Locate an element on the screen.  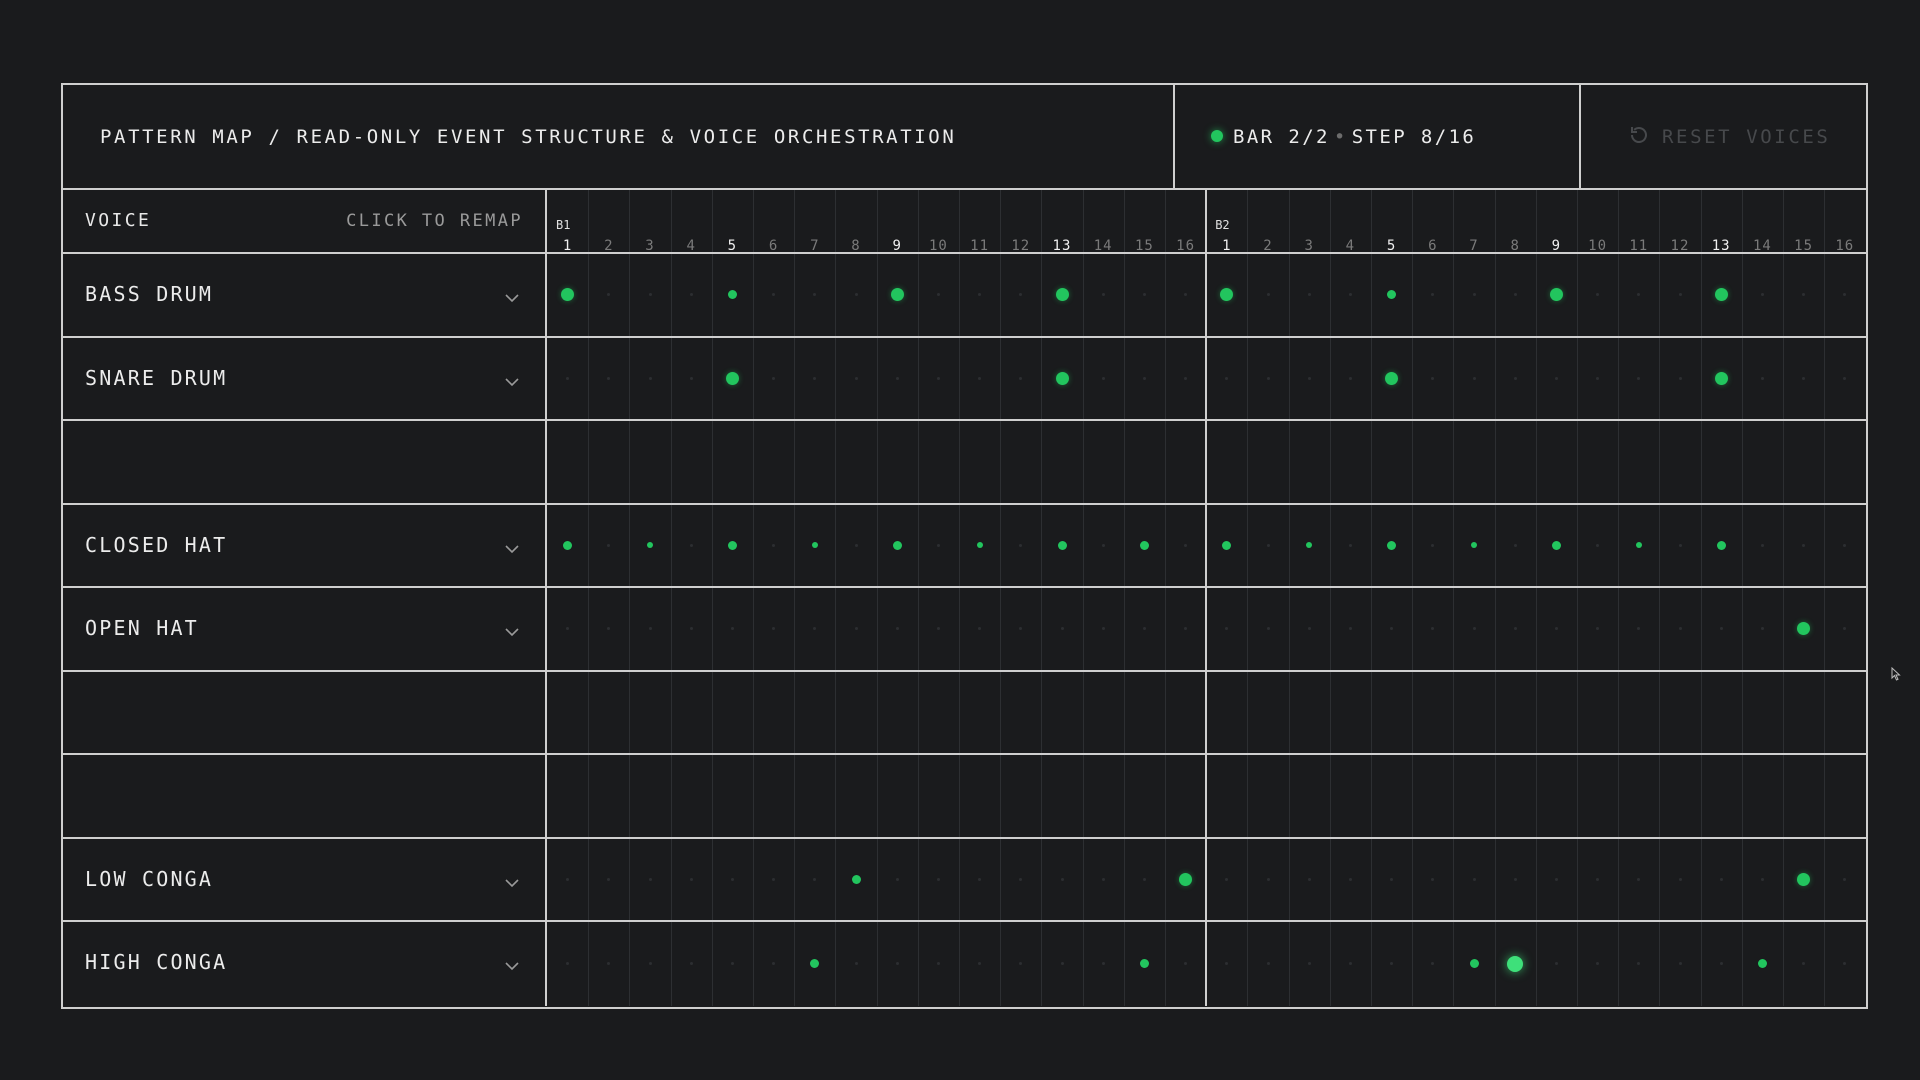
step-number: 11 is located at coordinates (980, 246).